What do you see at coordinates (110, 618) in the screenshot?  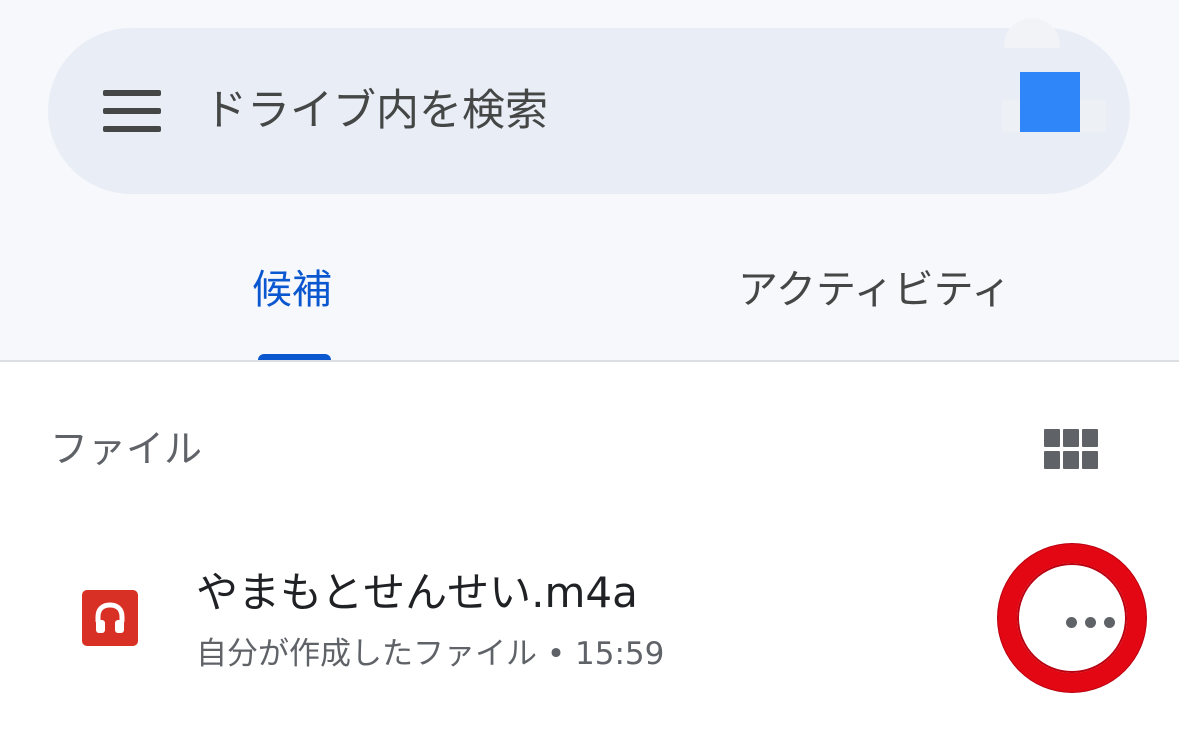 I see `audio-file-icon` at bounding box center [110, 618].